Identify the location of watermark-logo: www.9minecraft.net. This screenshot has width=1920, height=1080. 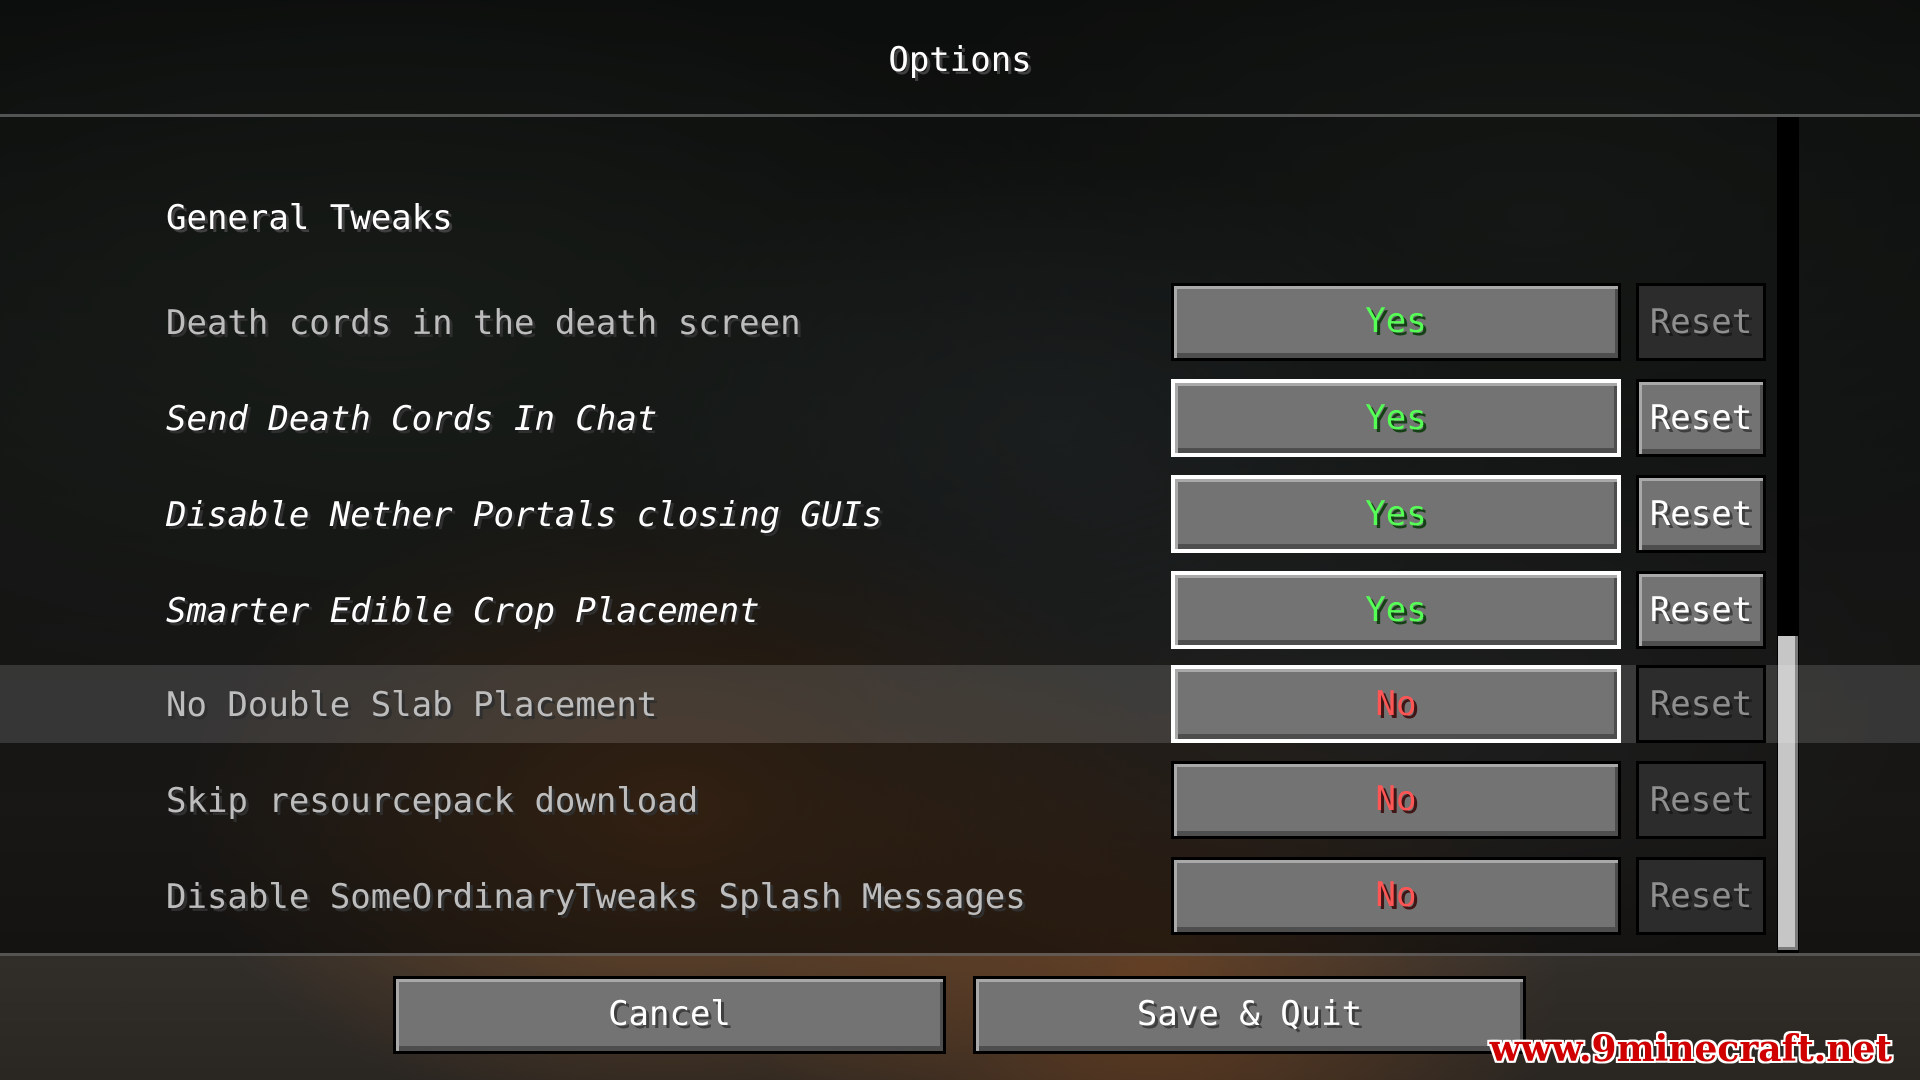
(1690, 1049).